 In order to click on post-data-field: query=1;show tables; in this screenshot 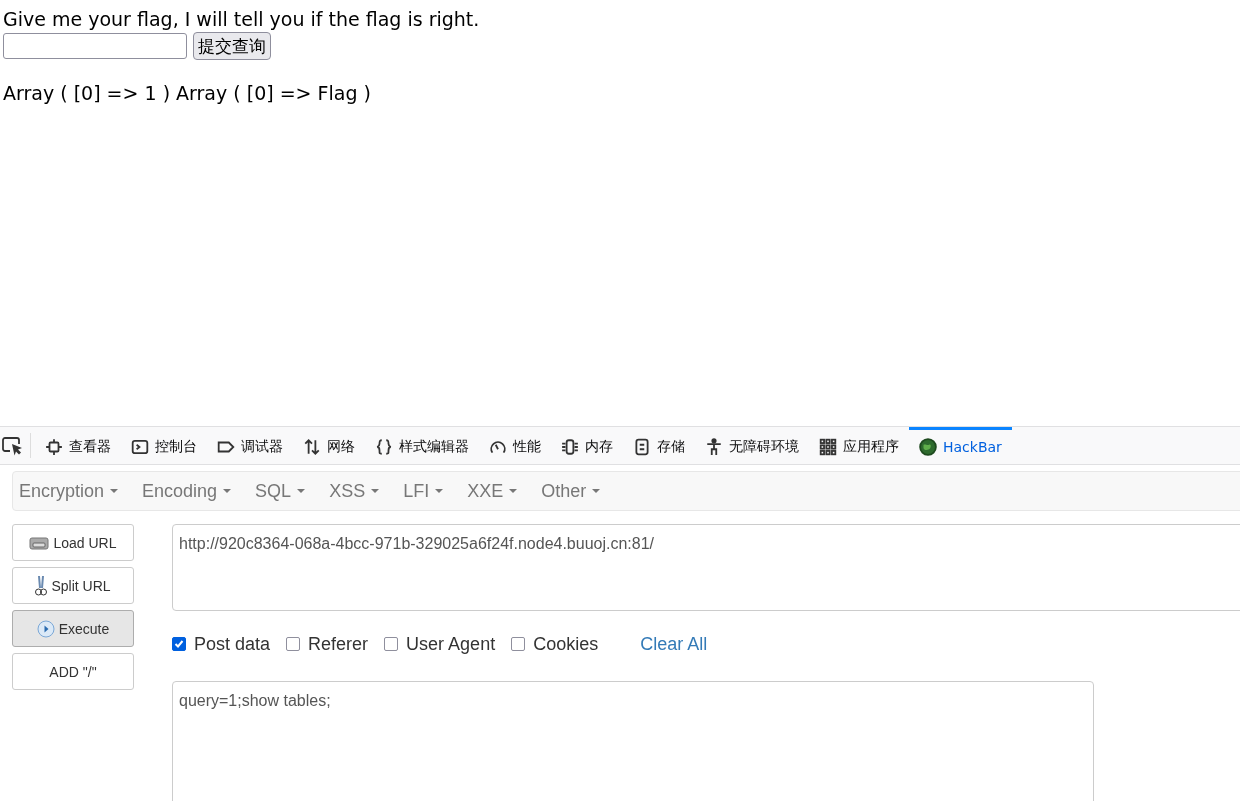, I will do `click(633, 741)`.